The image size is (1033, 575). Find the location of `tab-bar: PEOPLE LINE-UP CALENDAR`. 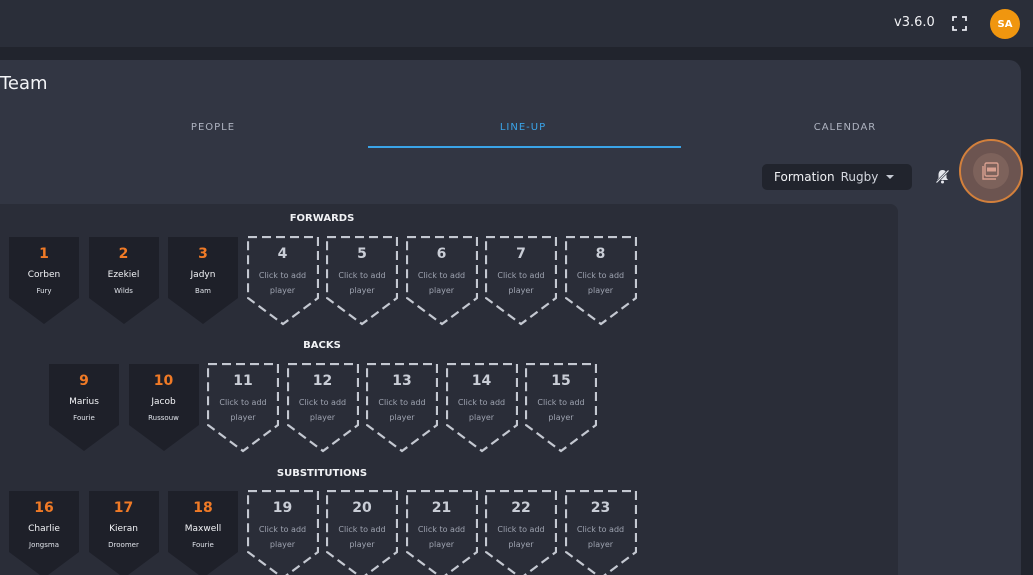

tab-bar: PEOPLE LINE-UP CALENDAR is located at coordinates (510, 133).